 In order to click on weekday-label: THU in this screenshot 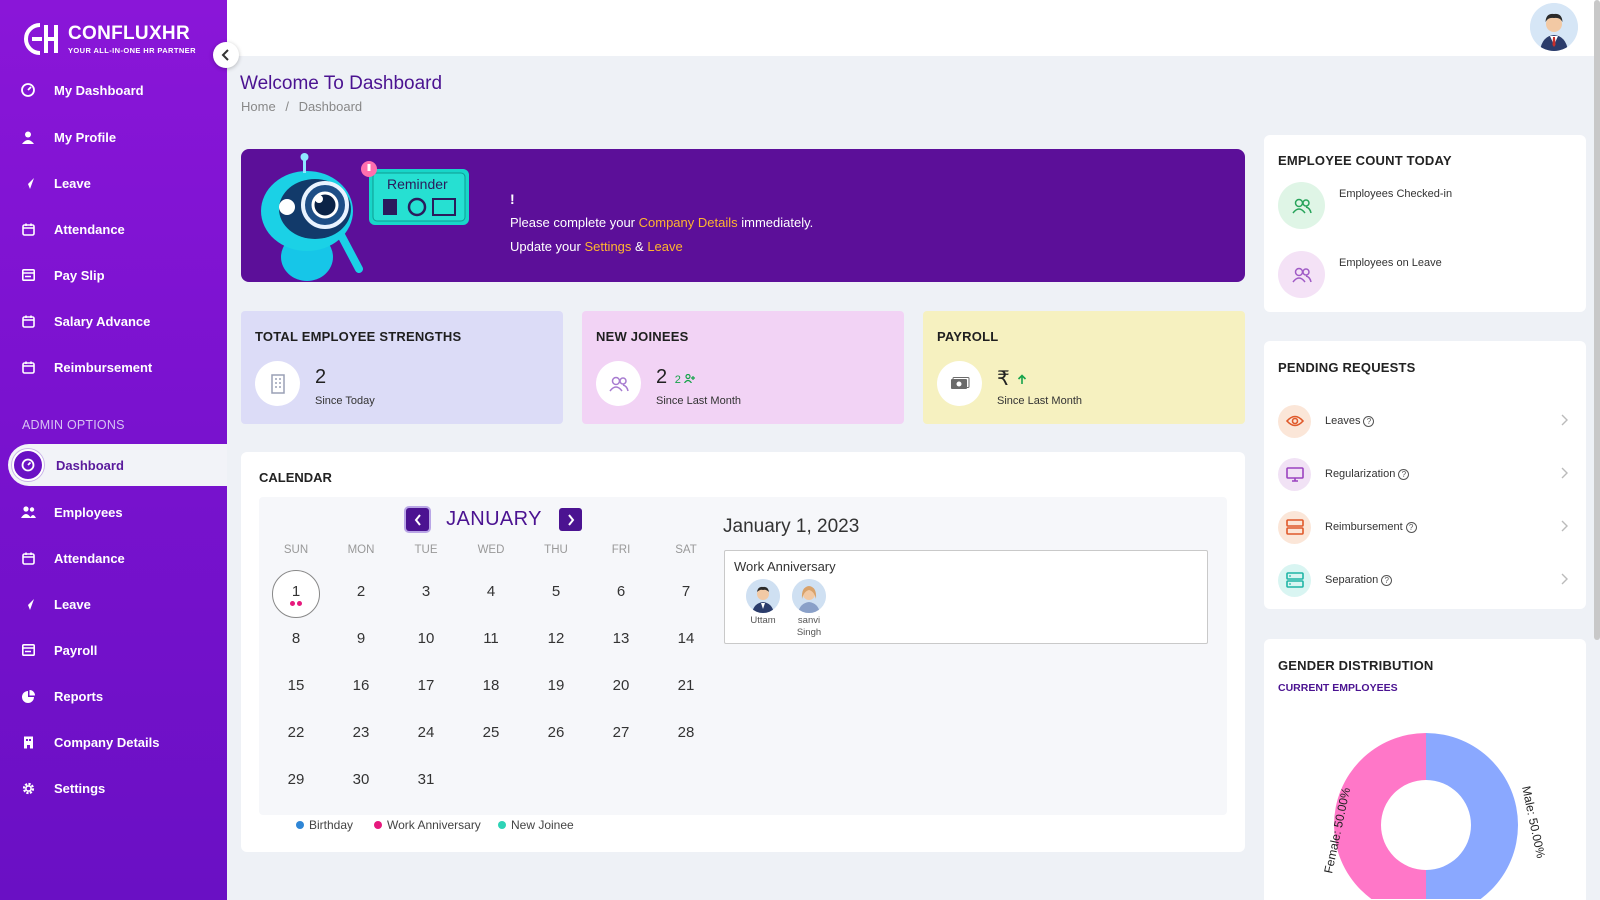, I will do `click(556, 550)`.